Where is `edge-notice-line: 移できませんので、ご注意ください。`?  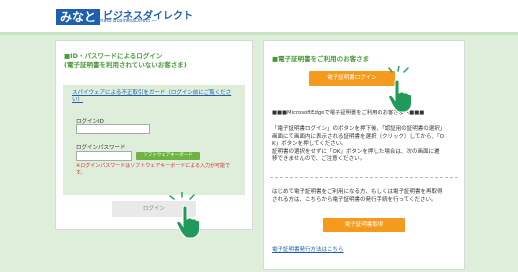
edge-notice-line: 移できませんので、ご注意ください。 is located at coordinates (319, 159).